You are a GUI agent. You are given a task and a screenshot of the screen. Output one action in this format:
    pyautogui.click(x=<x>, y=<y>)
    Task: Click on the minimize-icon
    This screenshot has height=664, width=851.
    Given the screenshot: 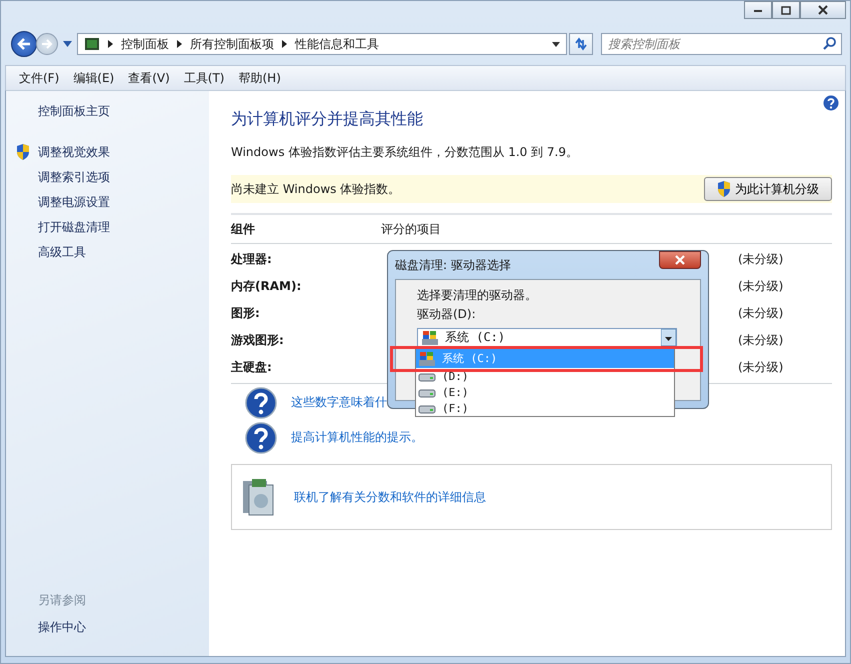 What is the action you would take?
    pyautogui.click(x=758, y=10)
    